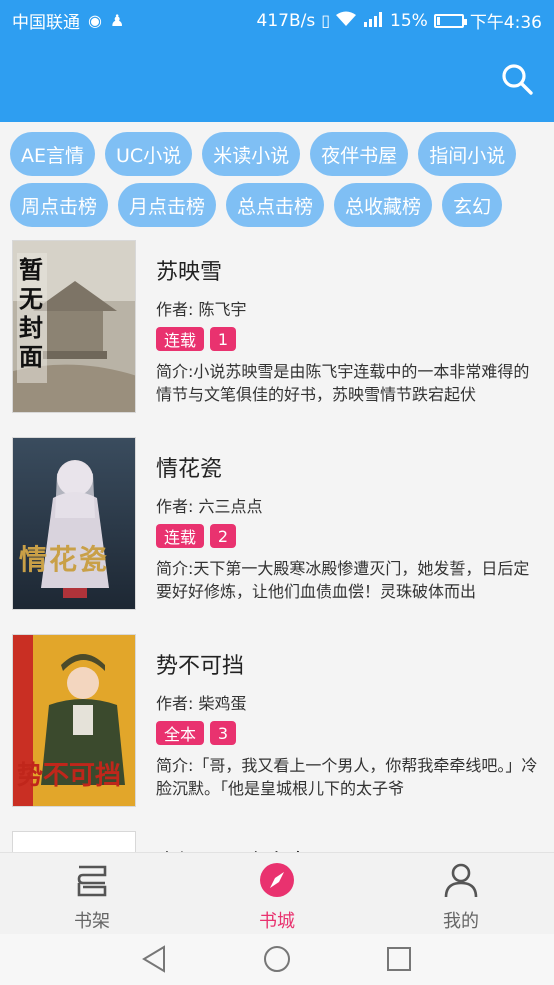 This screenshot has height=985, width=554. I want to click on bottom-nav: 书架 书城 我的, so click(277, 893).